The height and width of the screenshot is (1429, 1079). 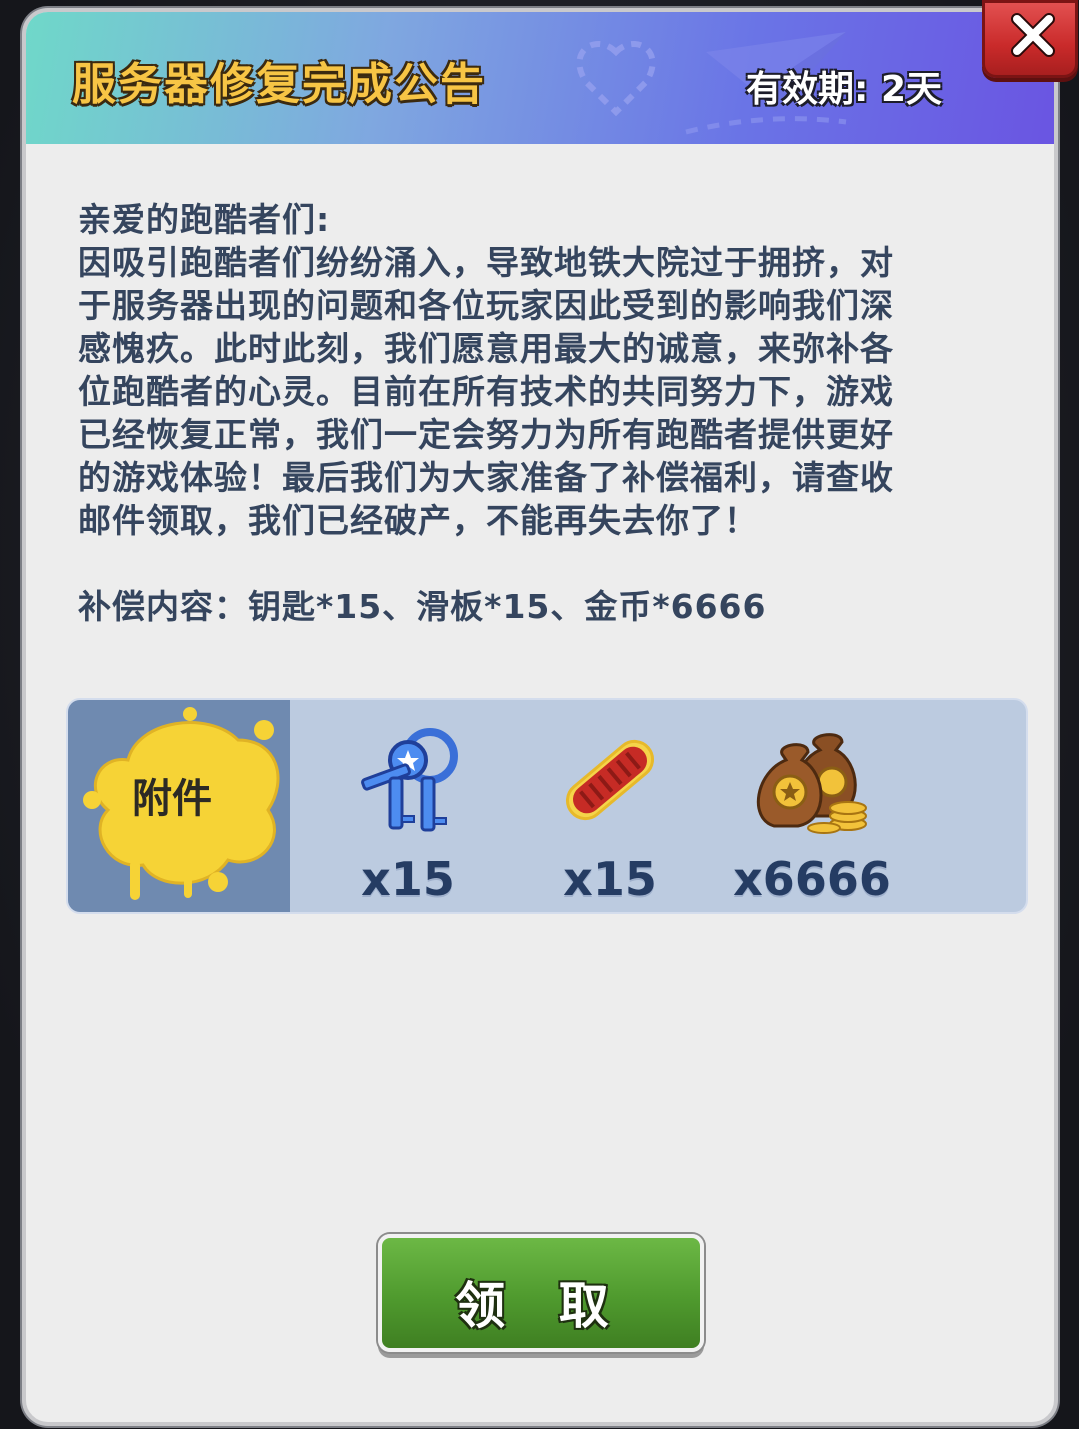 I want to click on hoverboard-icon, so click(x=610, y=780).